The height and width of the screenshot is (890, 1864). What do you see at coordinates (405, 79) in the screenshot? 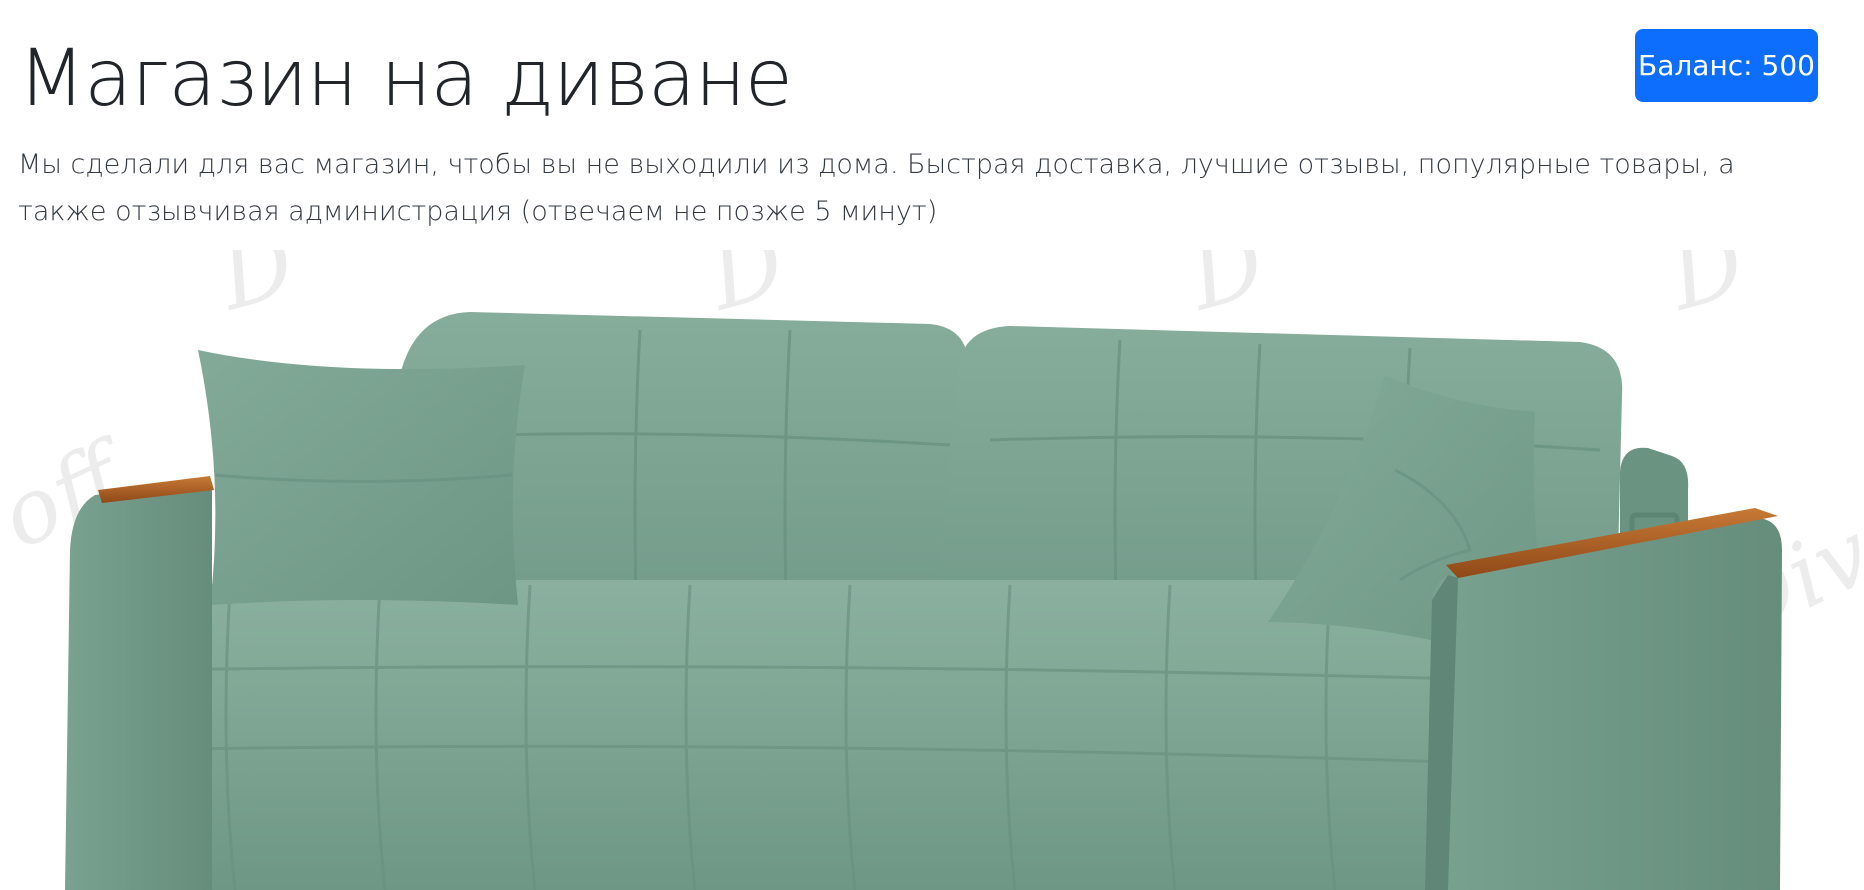
I see `page-title: Магазин на диване` at bounding box center [405, 79].